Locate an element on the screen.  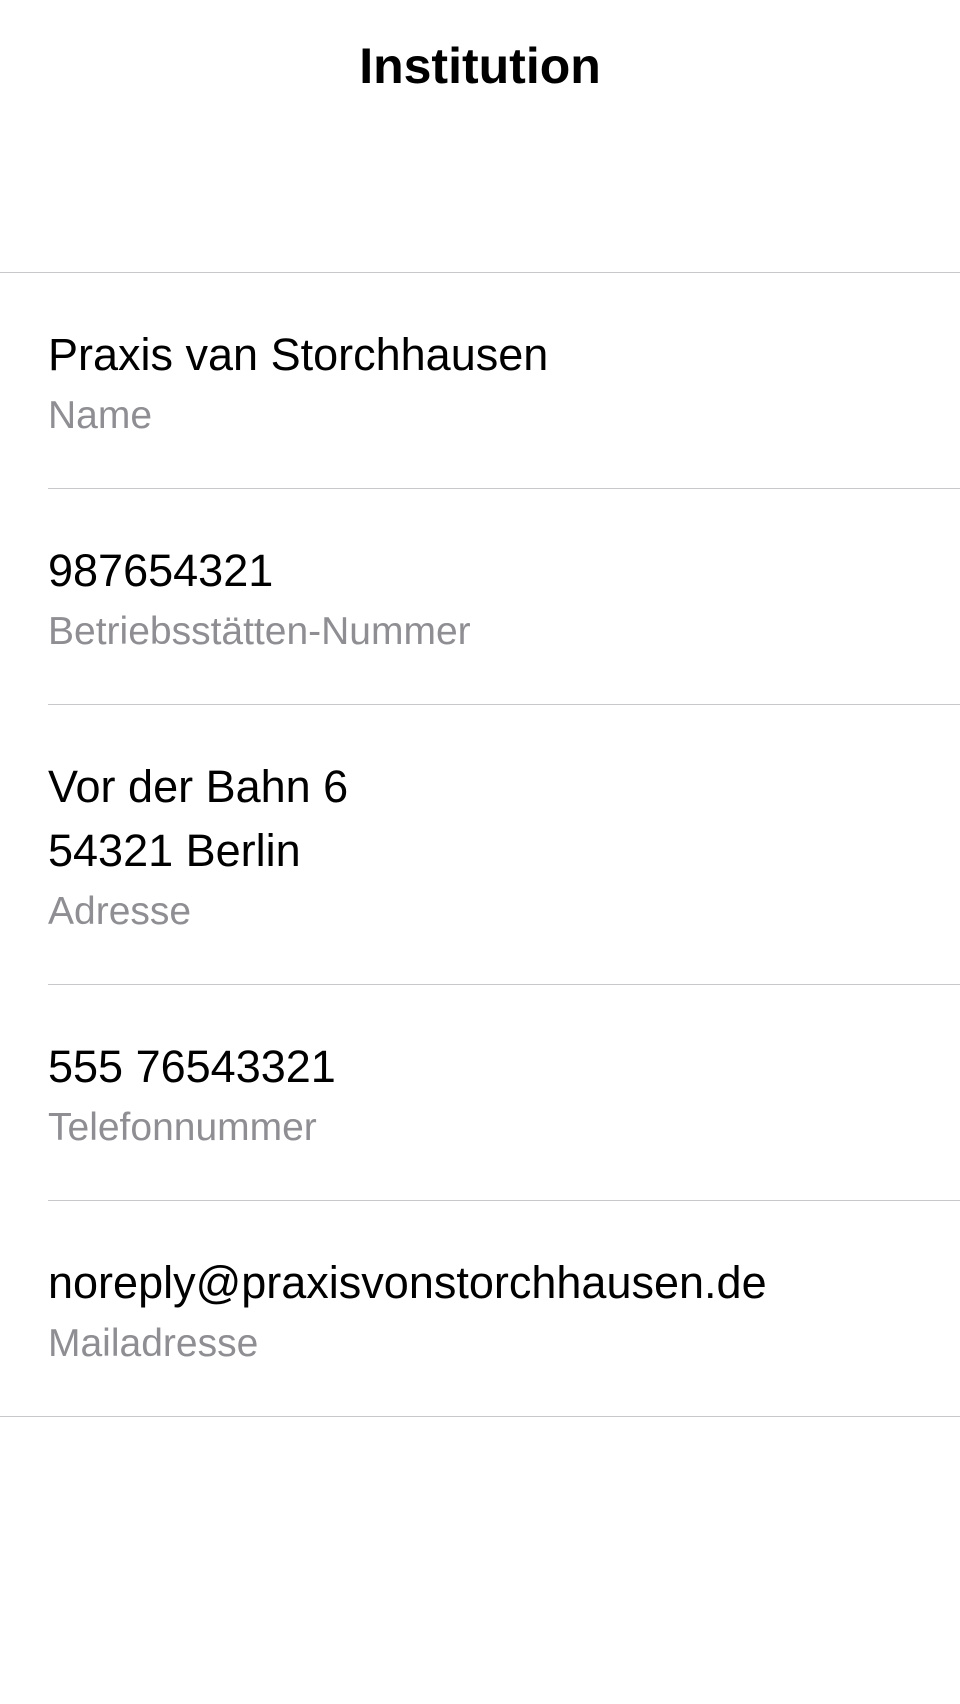
adresse-value: Vor der Bahn 6 54321 Berlin is located at coordinates (198, 818).